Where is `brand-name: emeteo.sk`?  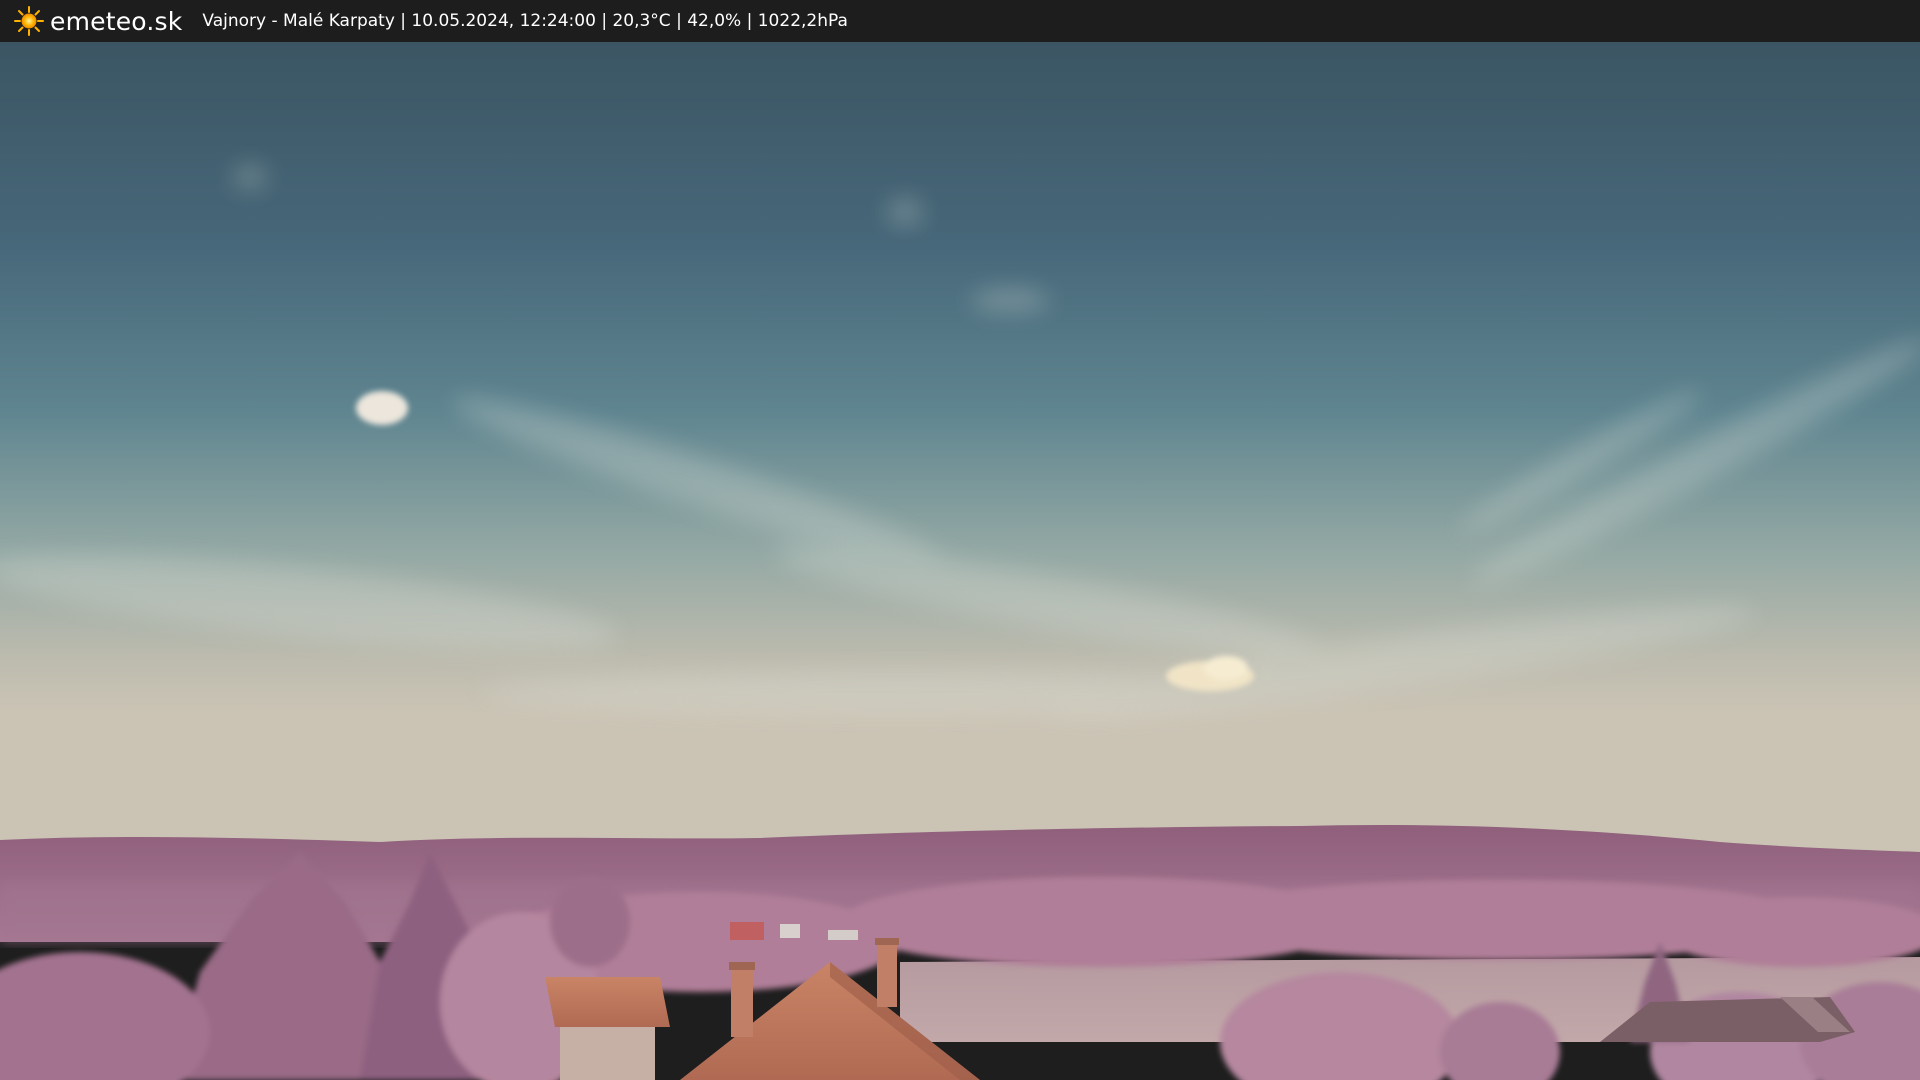
brand-name: emeteo.sk is located at coordinates (116, 21).